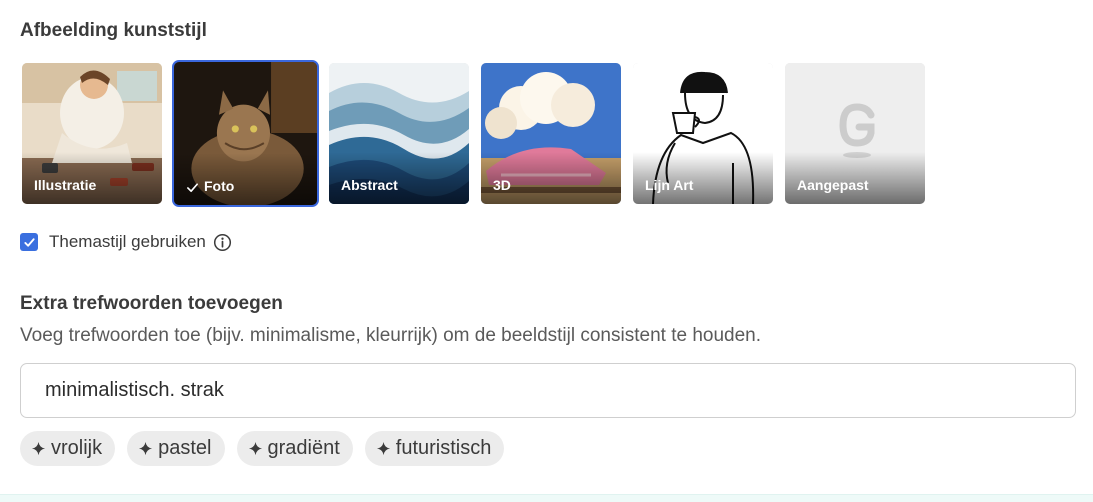 This screenshot has width=1093, height=502. I want to click on style-option-line-art: Lijn Art, so click(703, 133).